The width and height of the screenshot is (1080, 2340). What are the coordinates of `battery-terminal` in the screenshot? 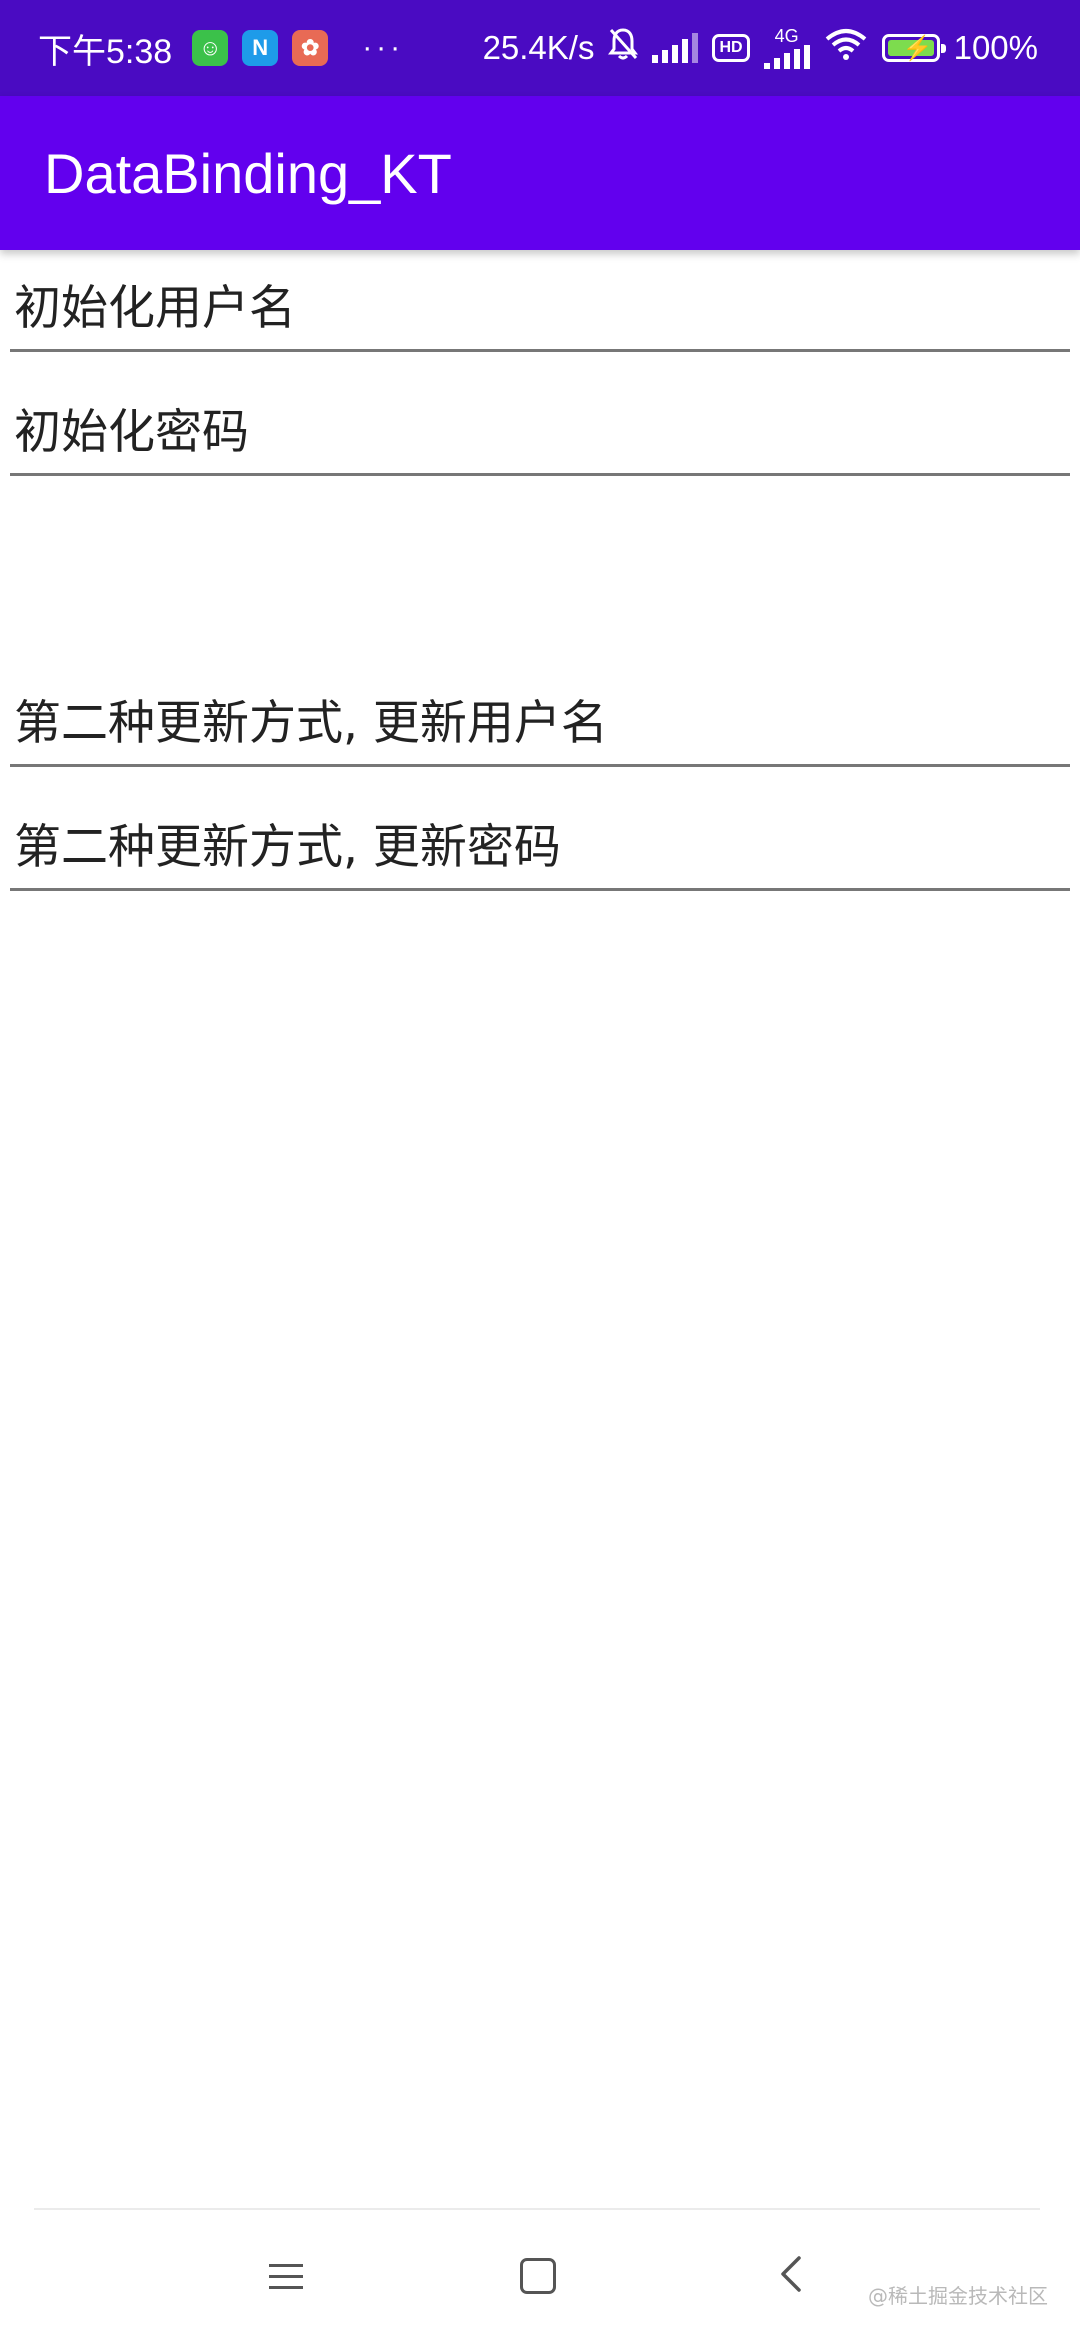 It's located at (943, 48).